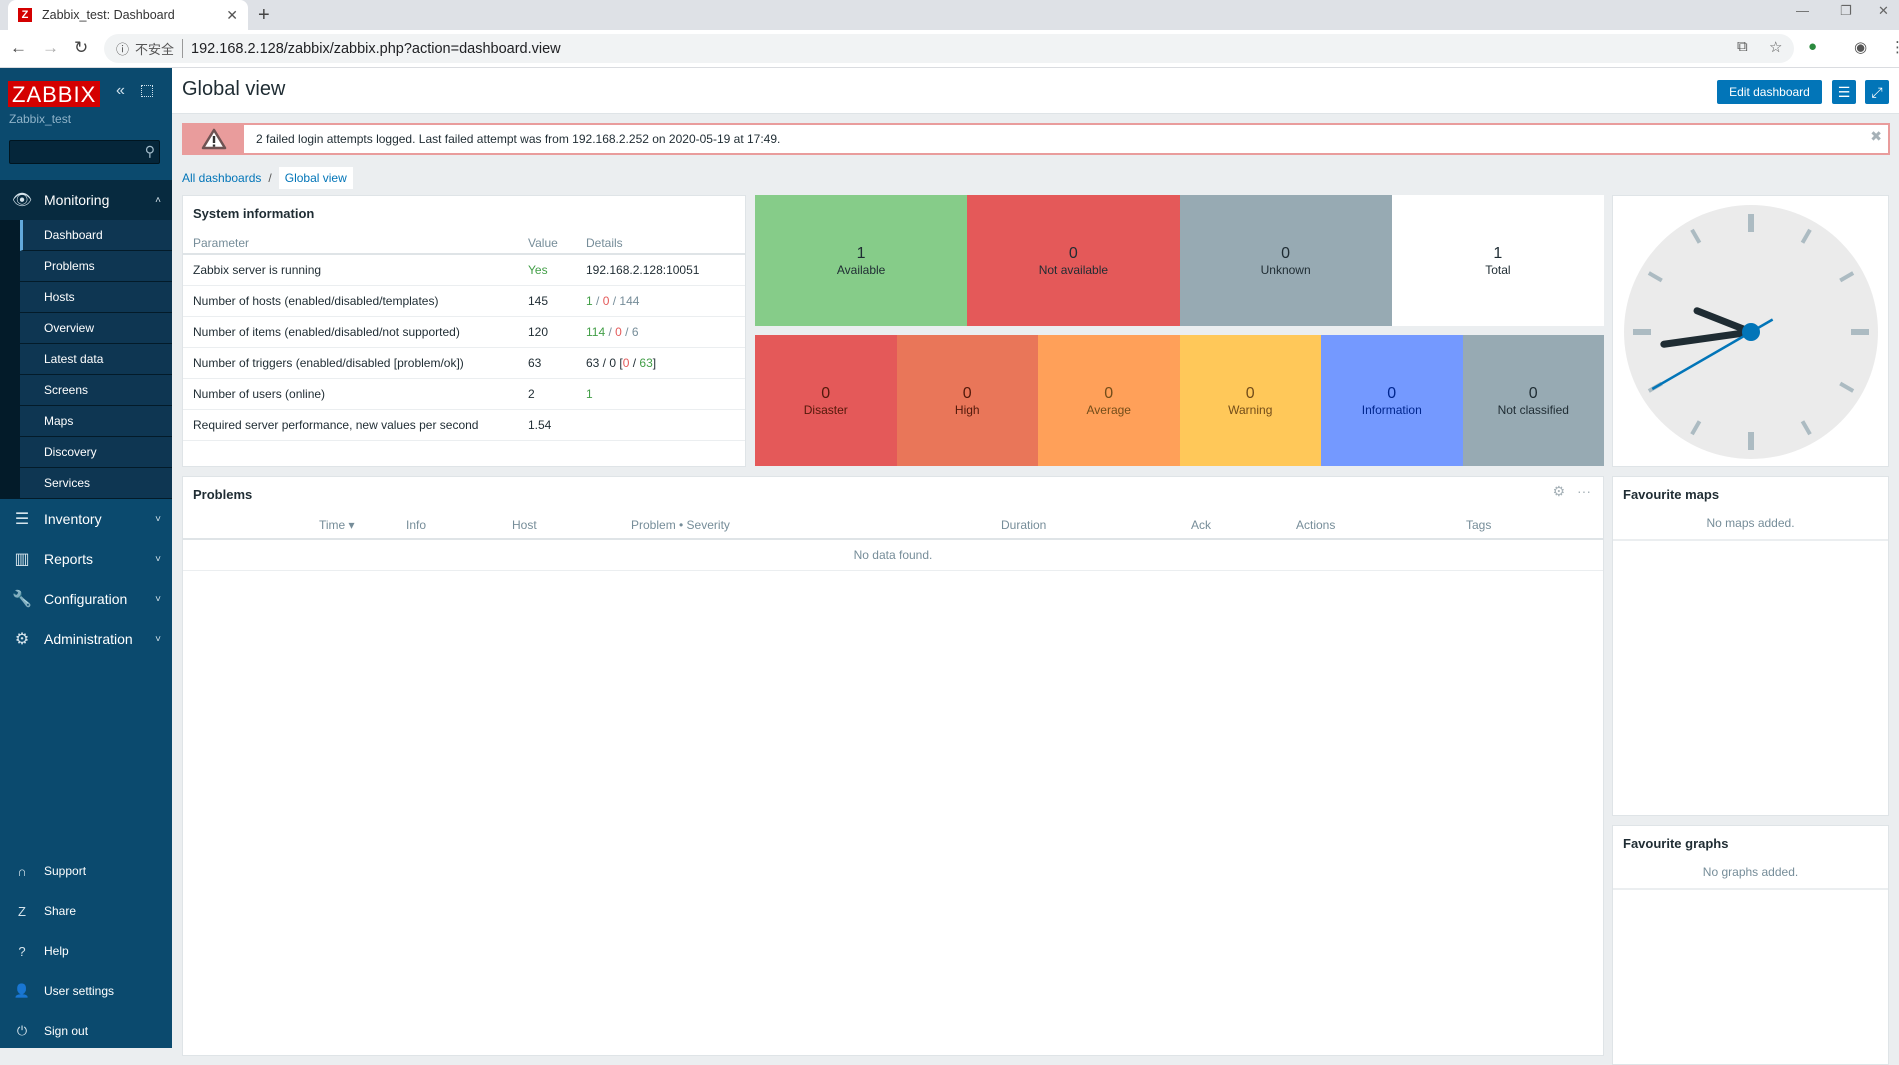  What do you see at coordinates (552, 332) in the screenshot?
I see `value-cell: 120` at bounding box center [552, 332].